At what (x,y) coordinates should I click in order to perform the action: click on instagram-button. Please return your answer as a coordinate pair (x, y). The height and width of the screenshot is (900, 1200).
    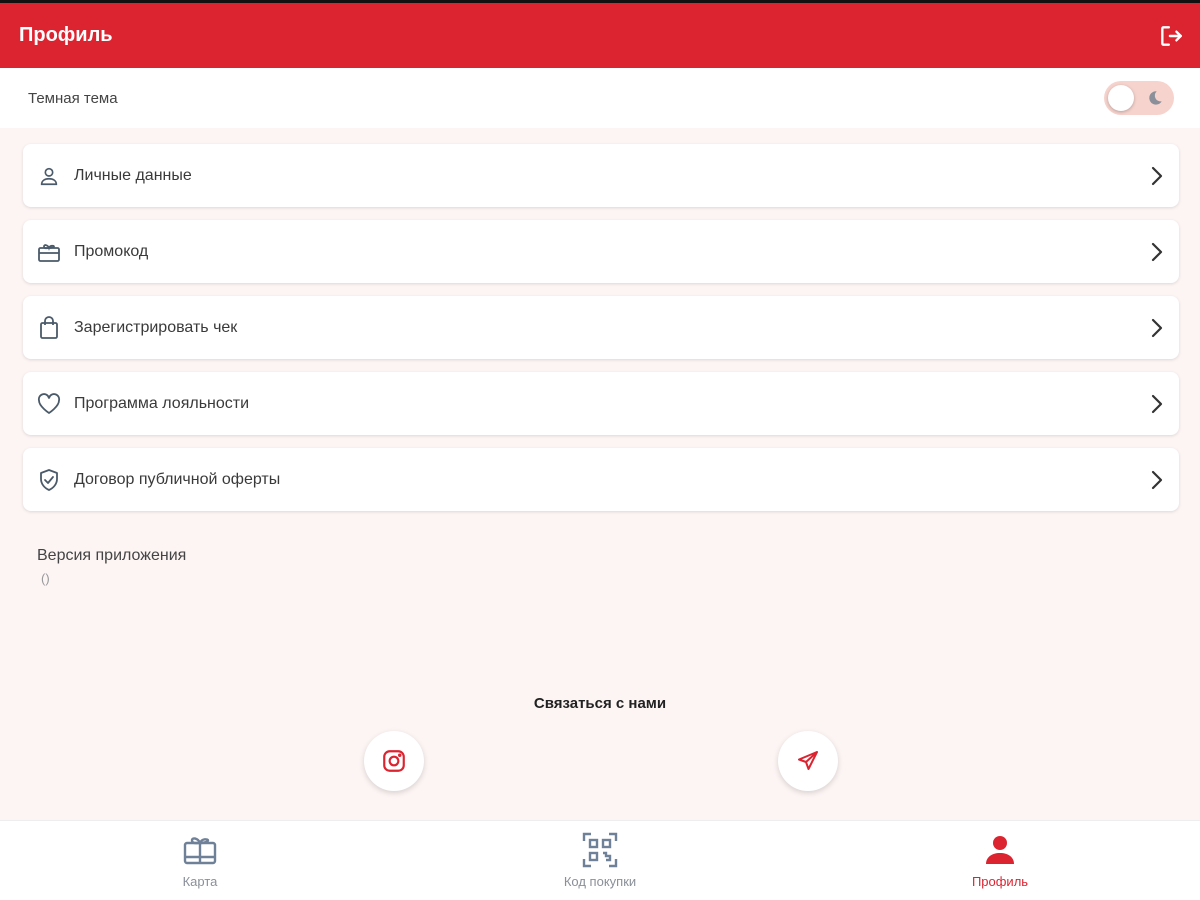
    Looking at the image, I should click on (394, 761).